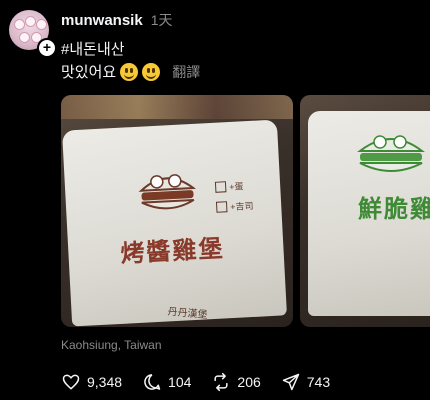  What do you see at coordinates (318, 382) in the screenshot?
I see `share-count: 743` at bounding box center [318, 382].